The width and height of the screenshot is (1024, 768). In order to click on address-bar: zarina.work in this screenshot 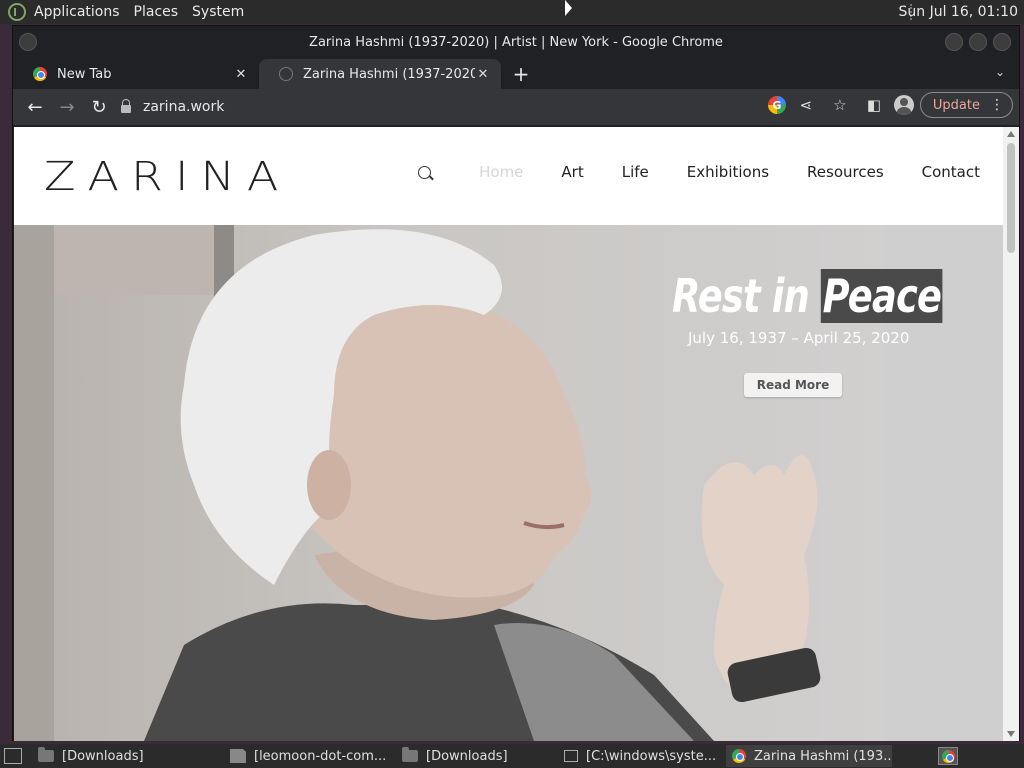, I will do `click(172, 107)`.